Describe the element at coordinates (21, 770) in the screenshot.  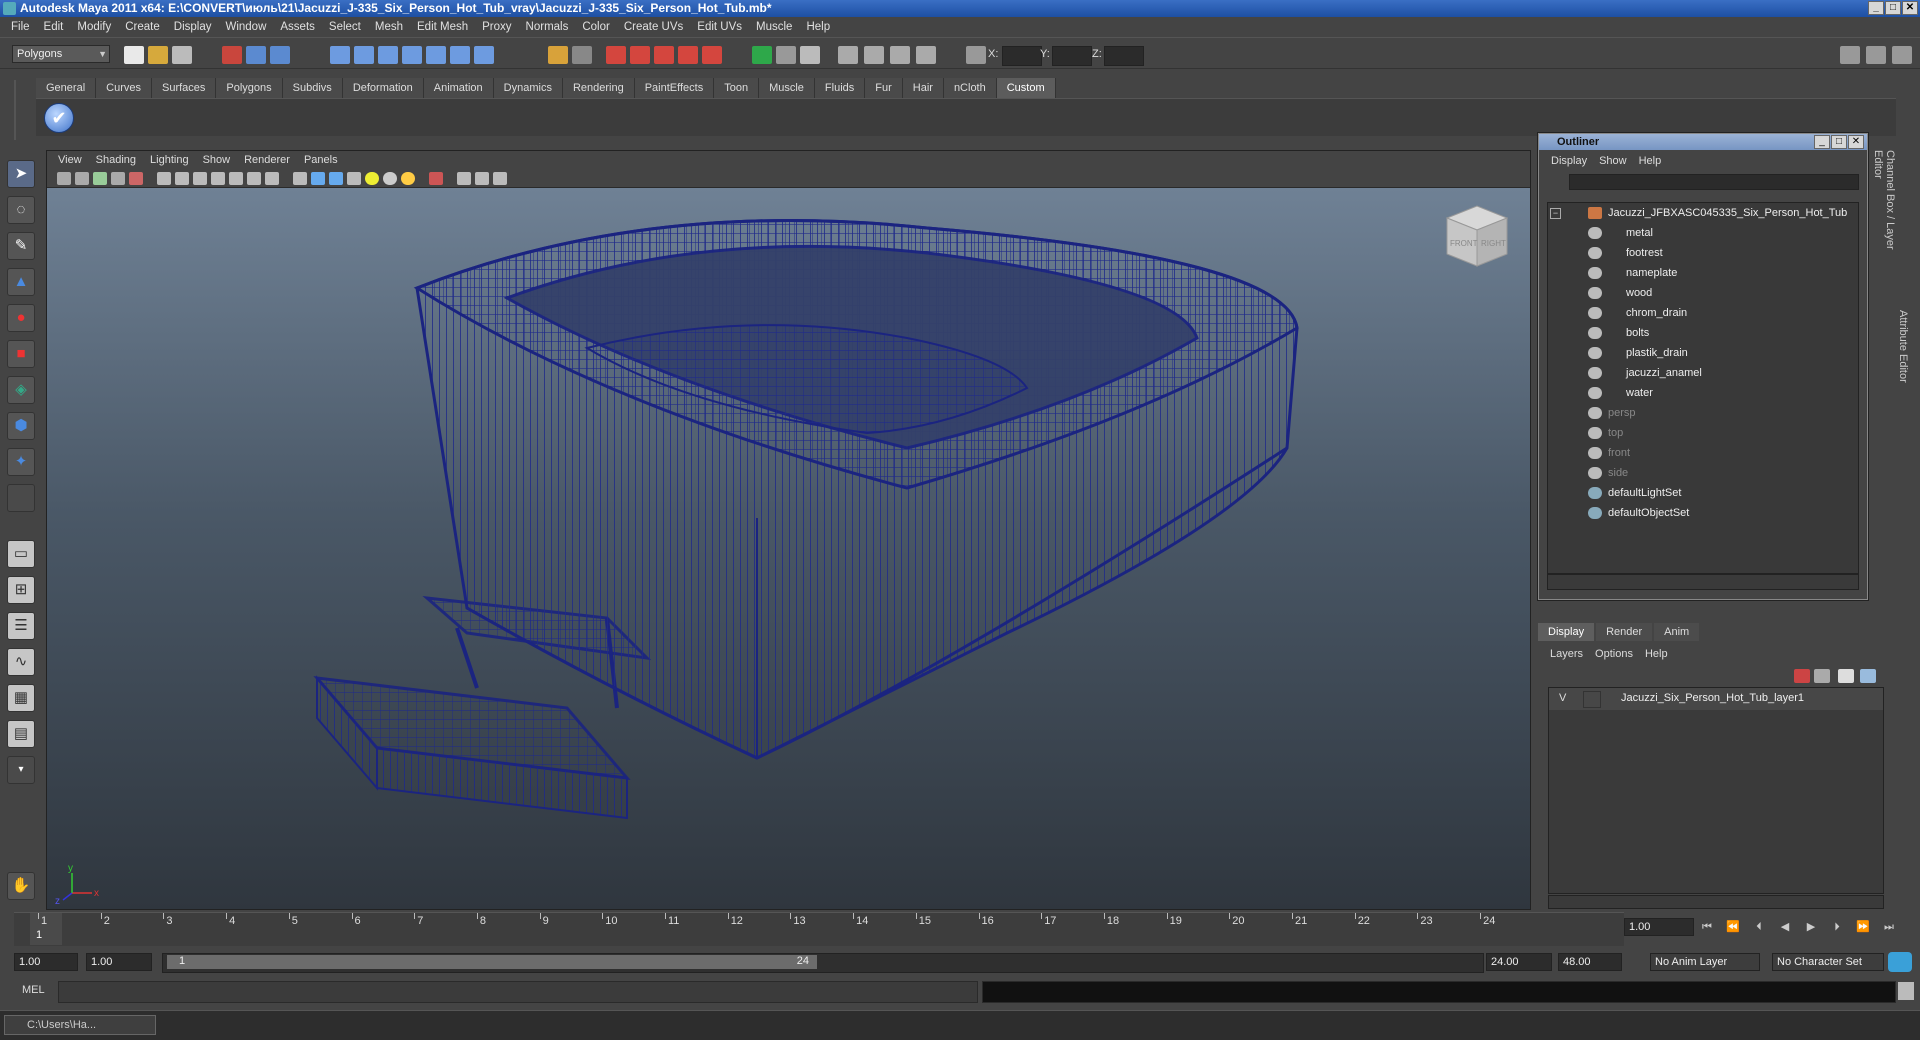
I see `expand-layouts-icon: ▾` at that location.